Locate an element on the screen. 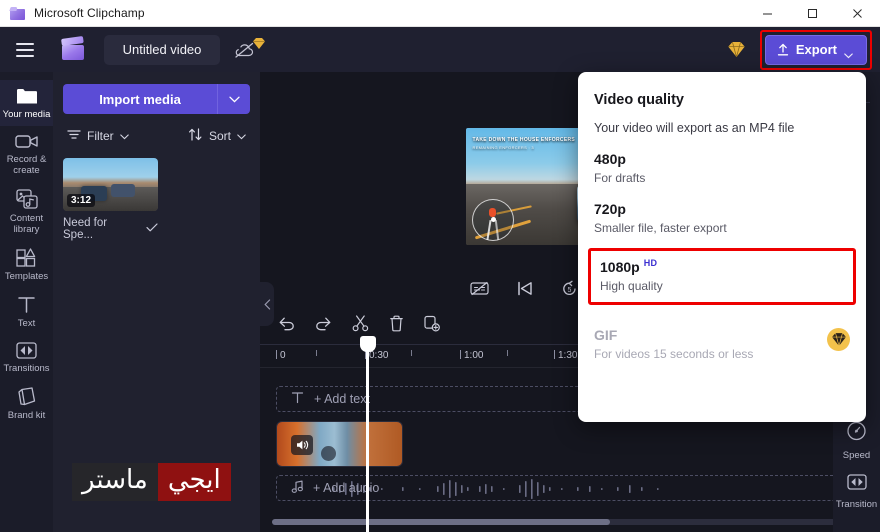 The height and width of the screenshot is (532, 880). quality-name: 720p is located at coordinates (610, 209).